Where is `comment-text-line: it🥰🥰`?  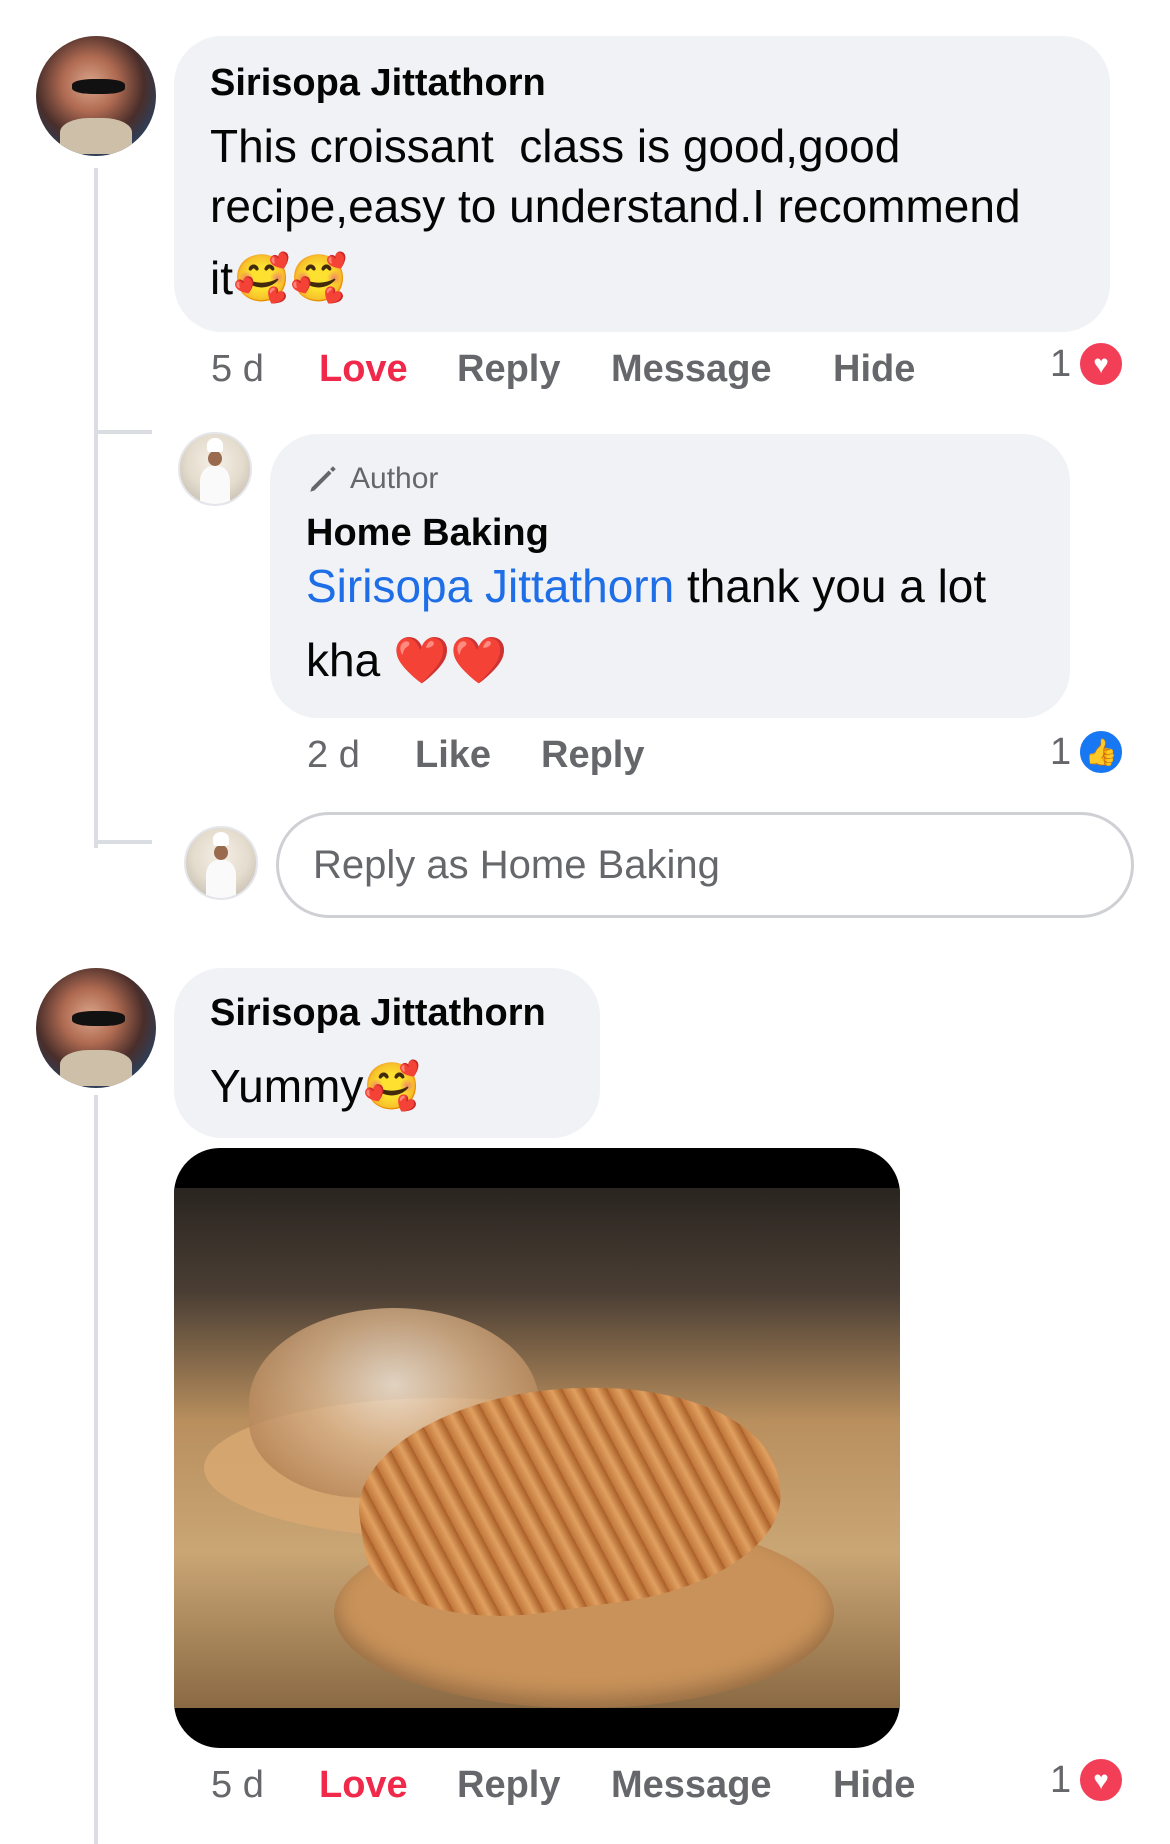
comment-text-line: it🥰🥰 is located at coordinates (279, 278).